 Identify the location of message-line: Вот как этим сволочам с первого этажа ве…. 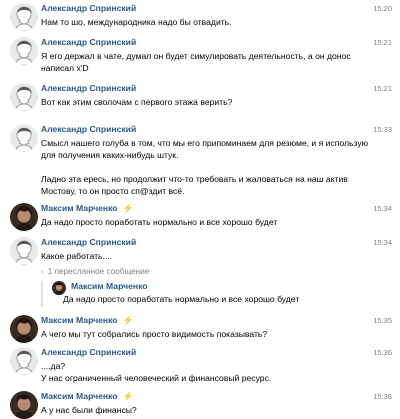
(137, 102).